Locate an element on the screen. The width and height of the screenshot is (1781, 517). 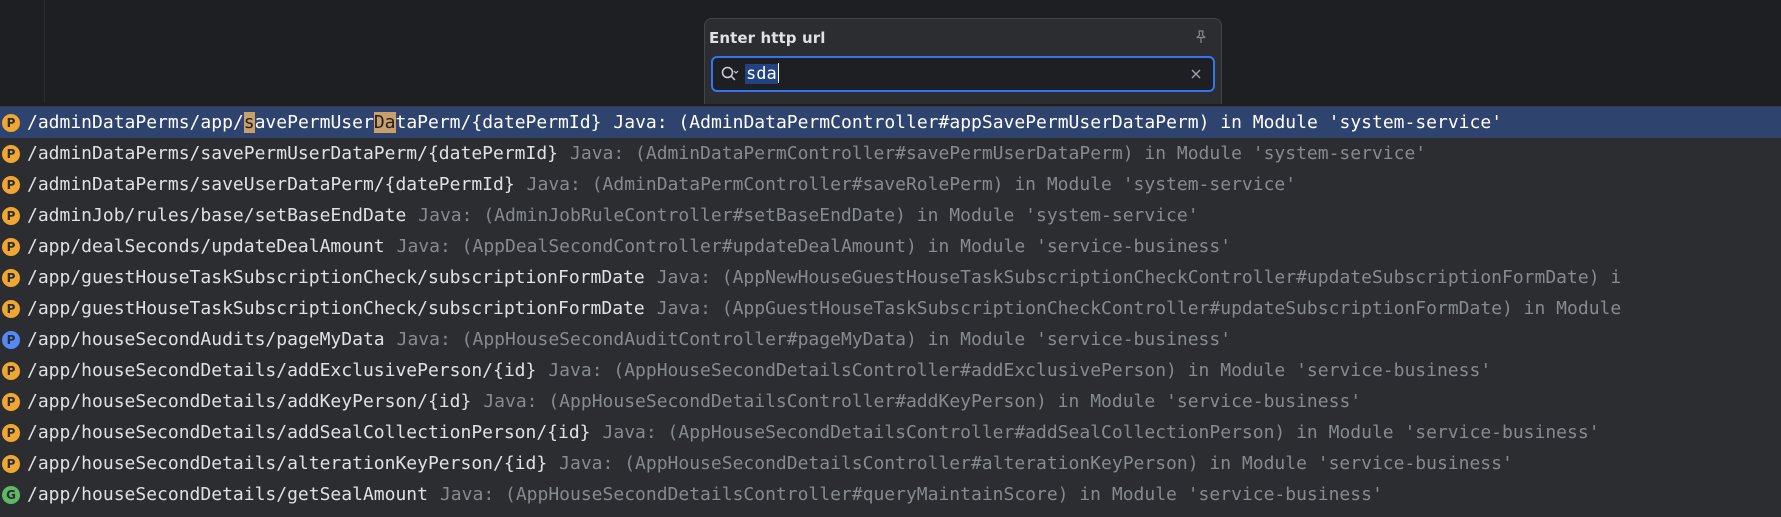
popup-title: Enter http url is located at coordinates (767, 38).